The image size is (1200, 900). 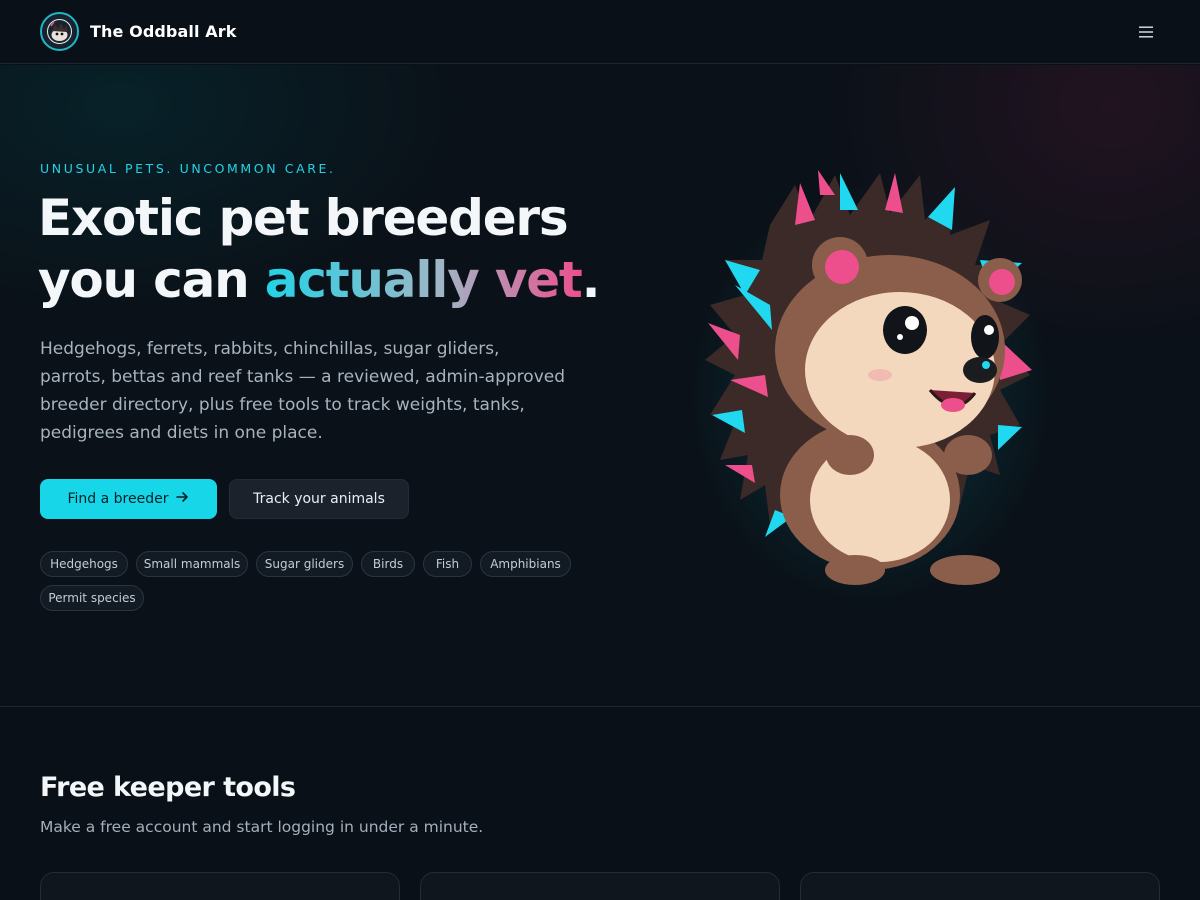 I want to click on site-header: The Oddball Ark, so click(x=600, y=32).